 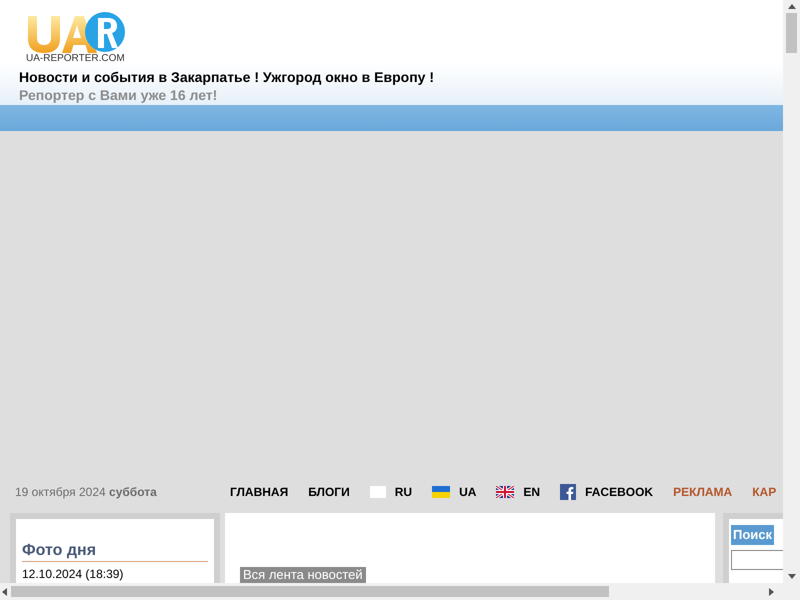 What do you see at coordinates (259, 492) in the screenshot?
I see `nav-link: ГЛАВНАЯ` at bounding box center [259, 492].